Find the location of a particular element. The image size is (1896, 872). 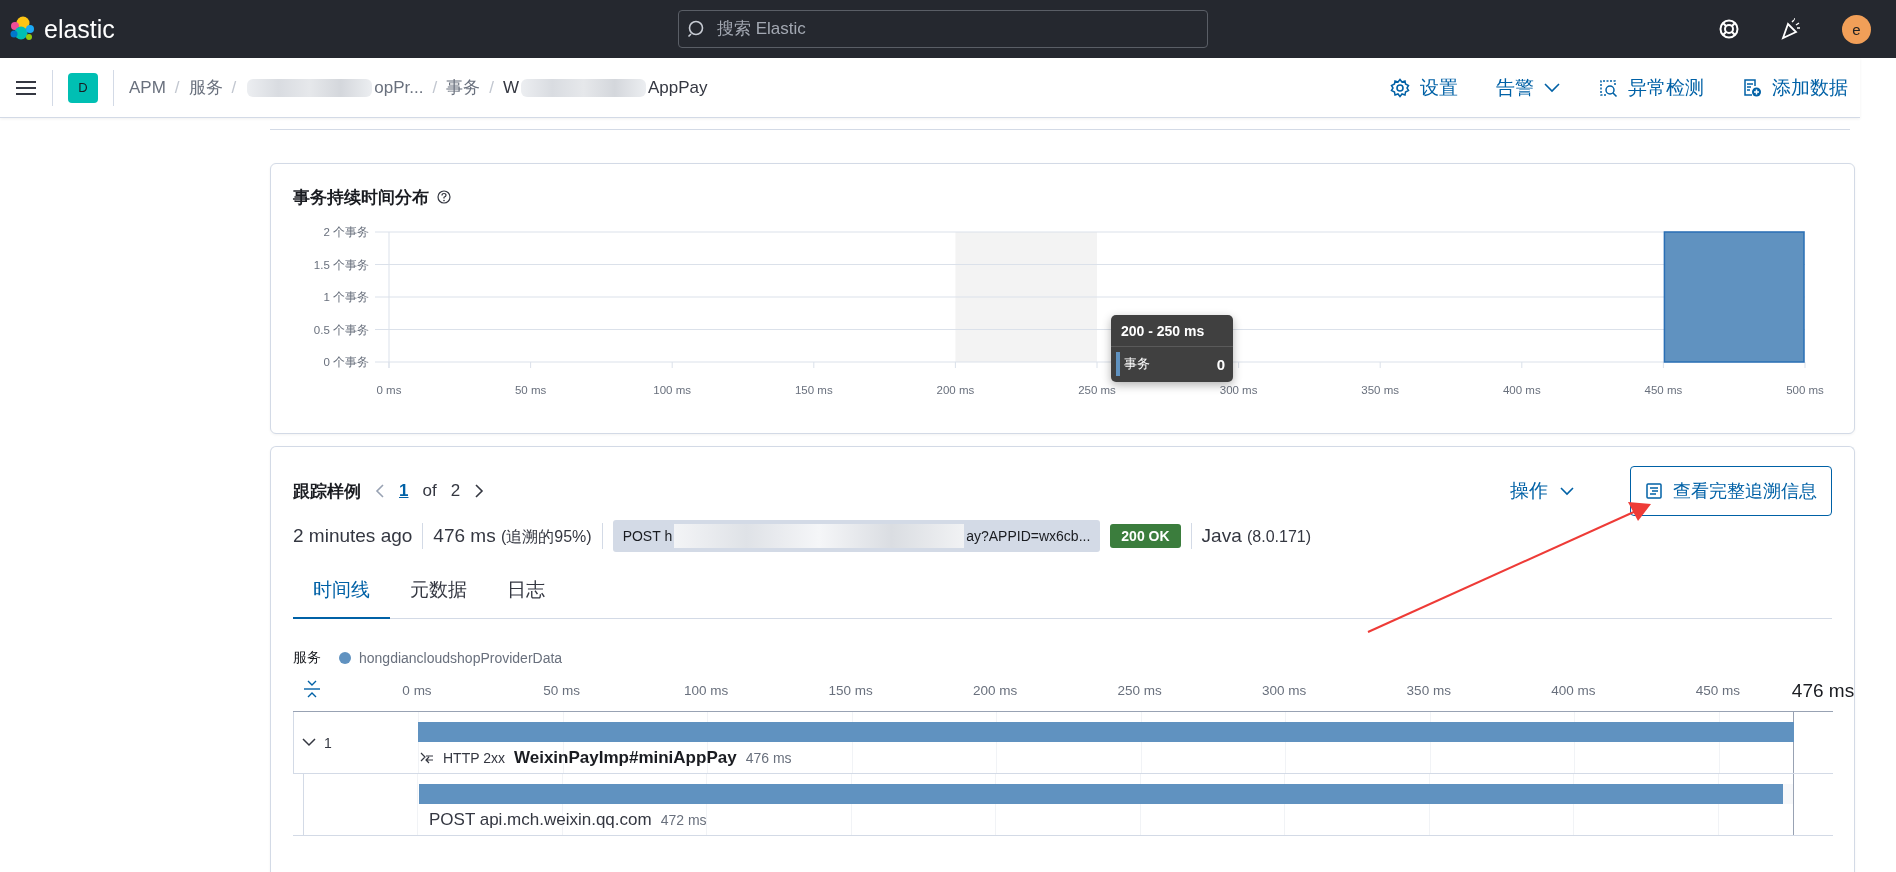

actions-dropdown-button: 操作 is located at coordinates (1542, 491).